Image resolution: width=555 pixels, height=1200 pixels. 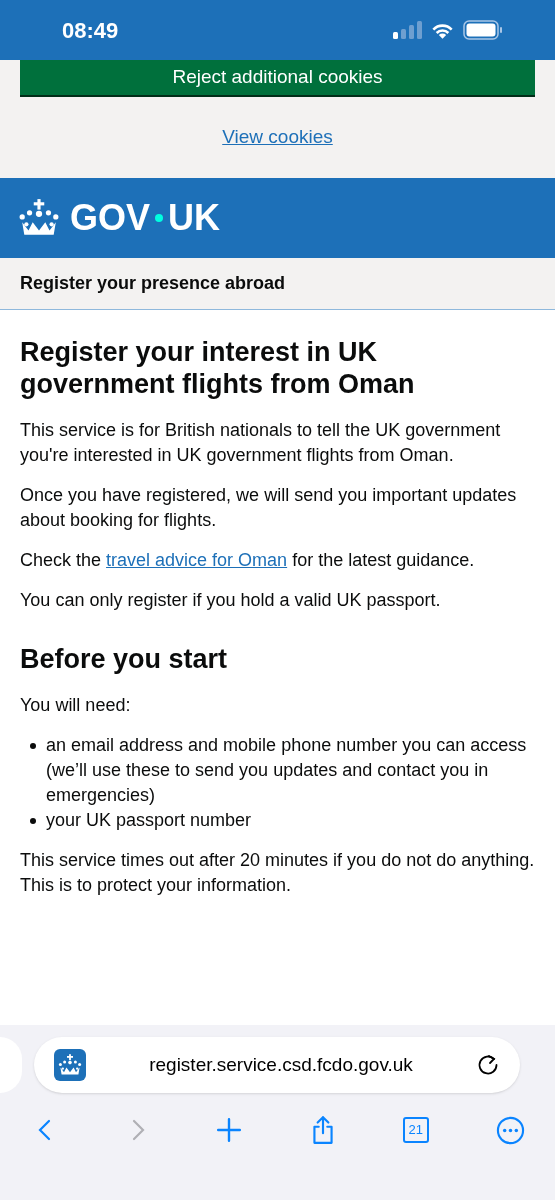 What do you see at coordinates (90, 30) in the screenshot?
I see `clock-time: 08:49` at bounding box center [90, 30].